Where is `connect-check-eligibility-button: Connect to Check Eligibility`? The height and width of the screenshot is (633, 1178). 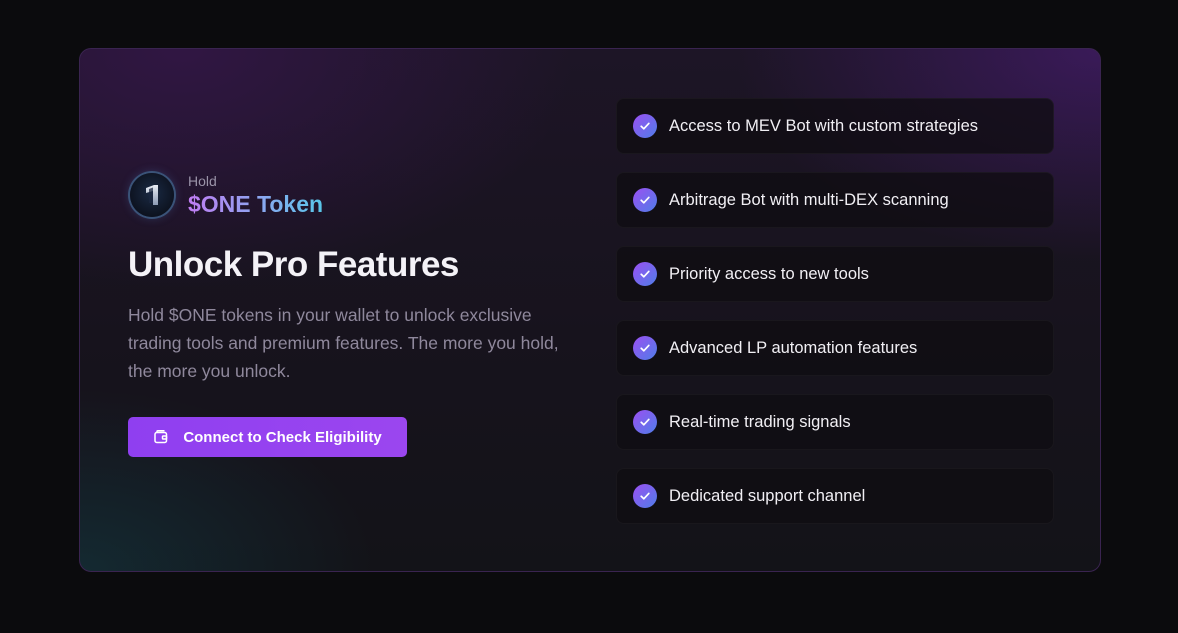 connect-check-eligibility-button: Connect to Check Eligibility is located at coordinates (267, 437).